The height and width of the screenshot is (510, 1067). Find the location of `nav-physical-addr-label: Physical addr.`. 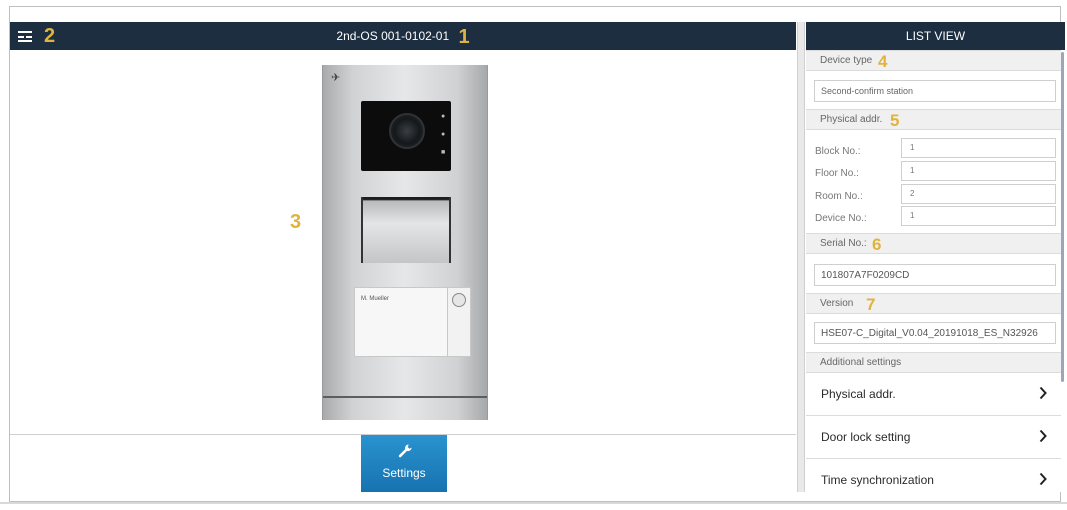

nav-physical-addr-label: Physical addr. is located at coordinates (858, 394).